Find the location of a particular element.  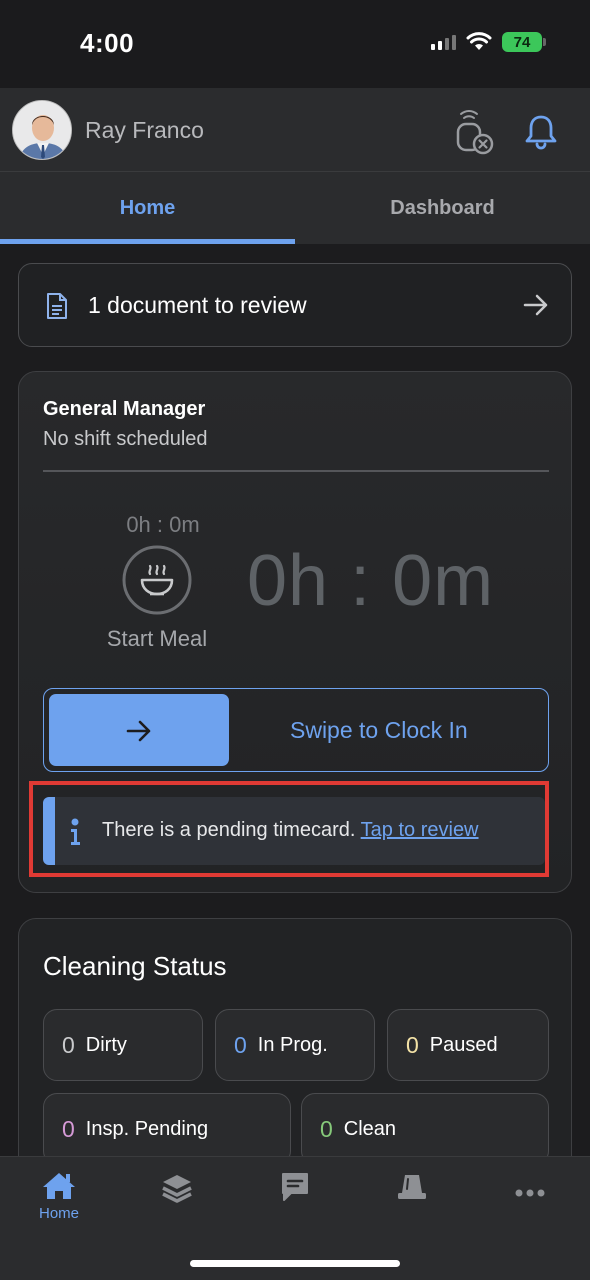

status-label: Insp. Pending is located at coordinates (147, 1128).